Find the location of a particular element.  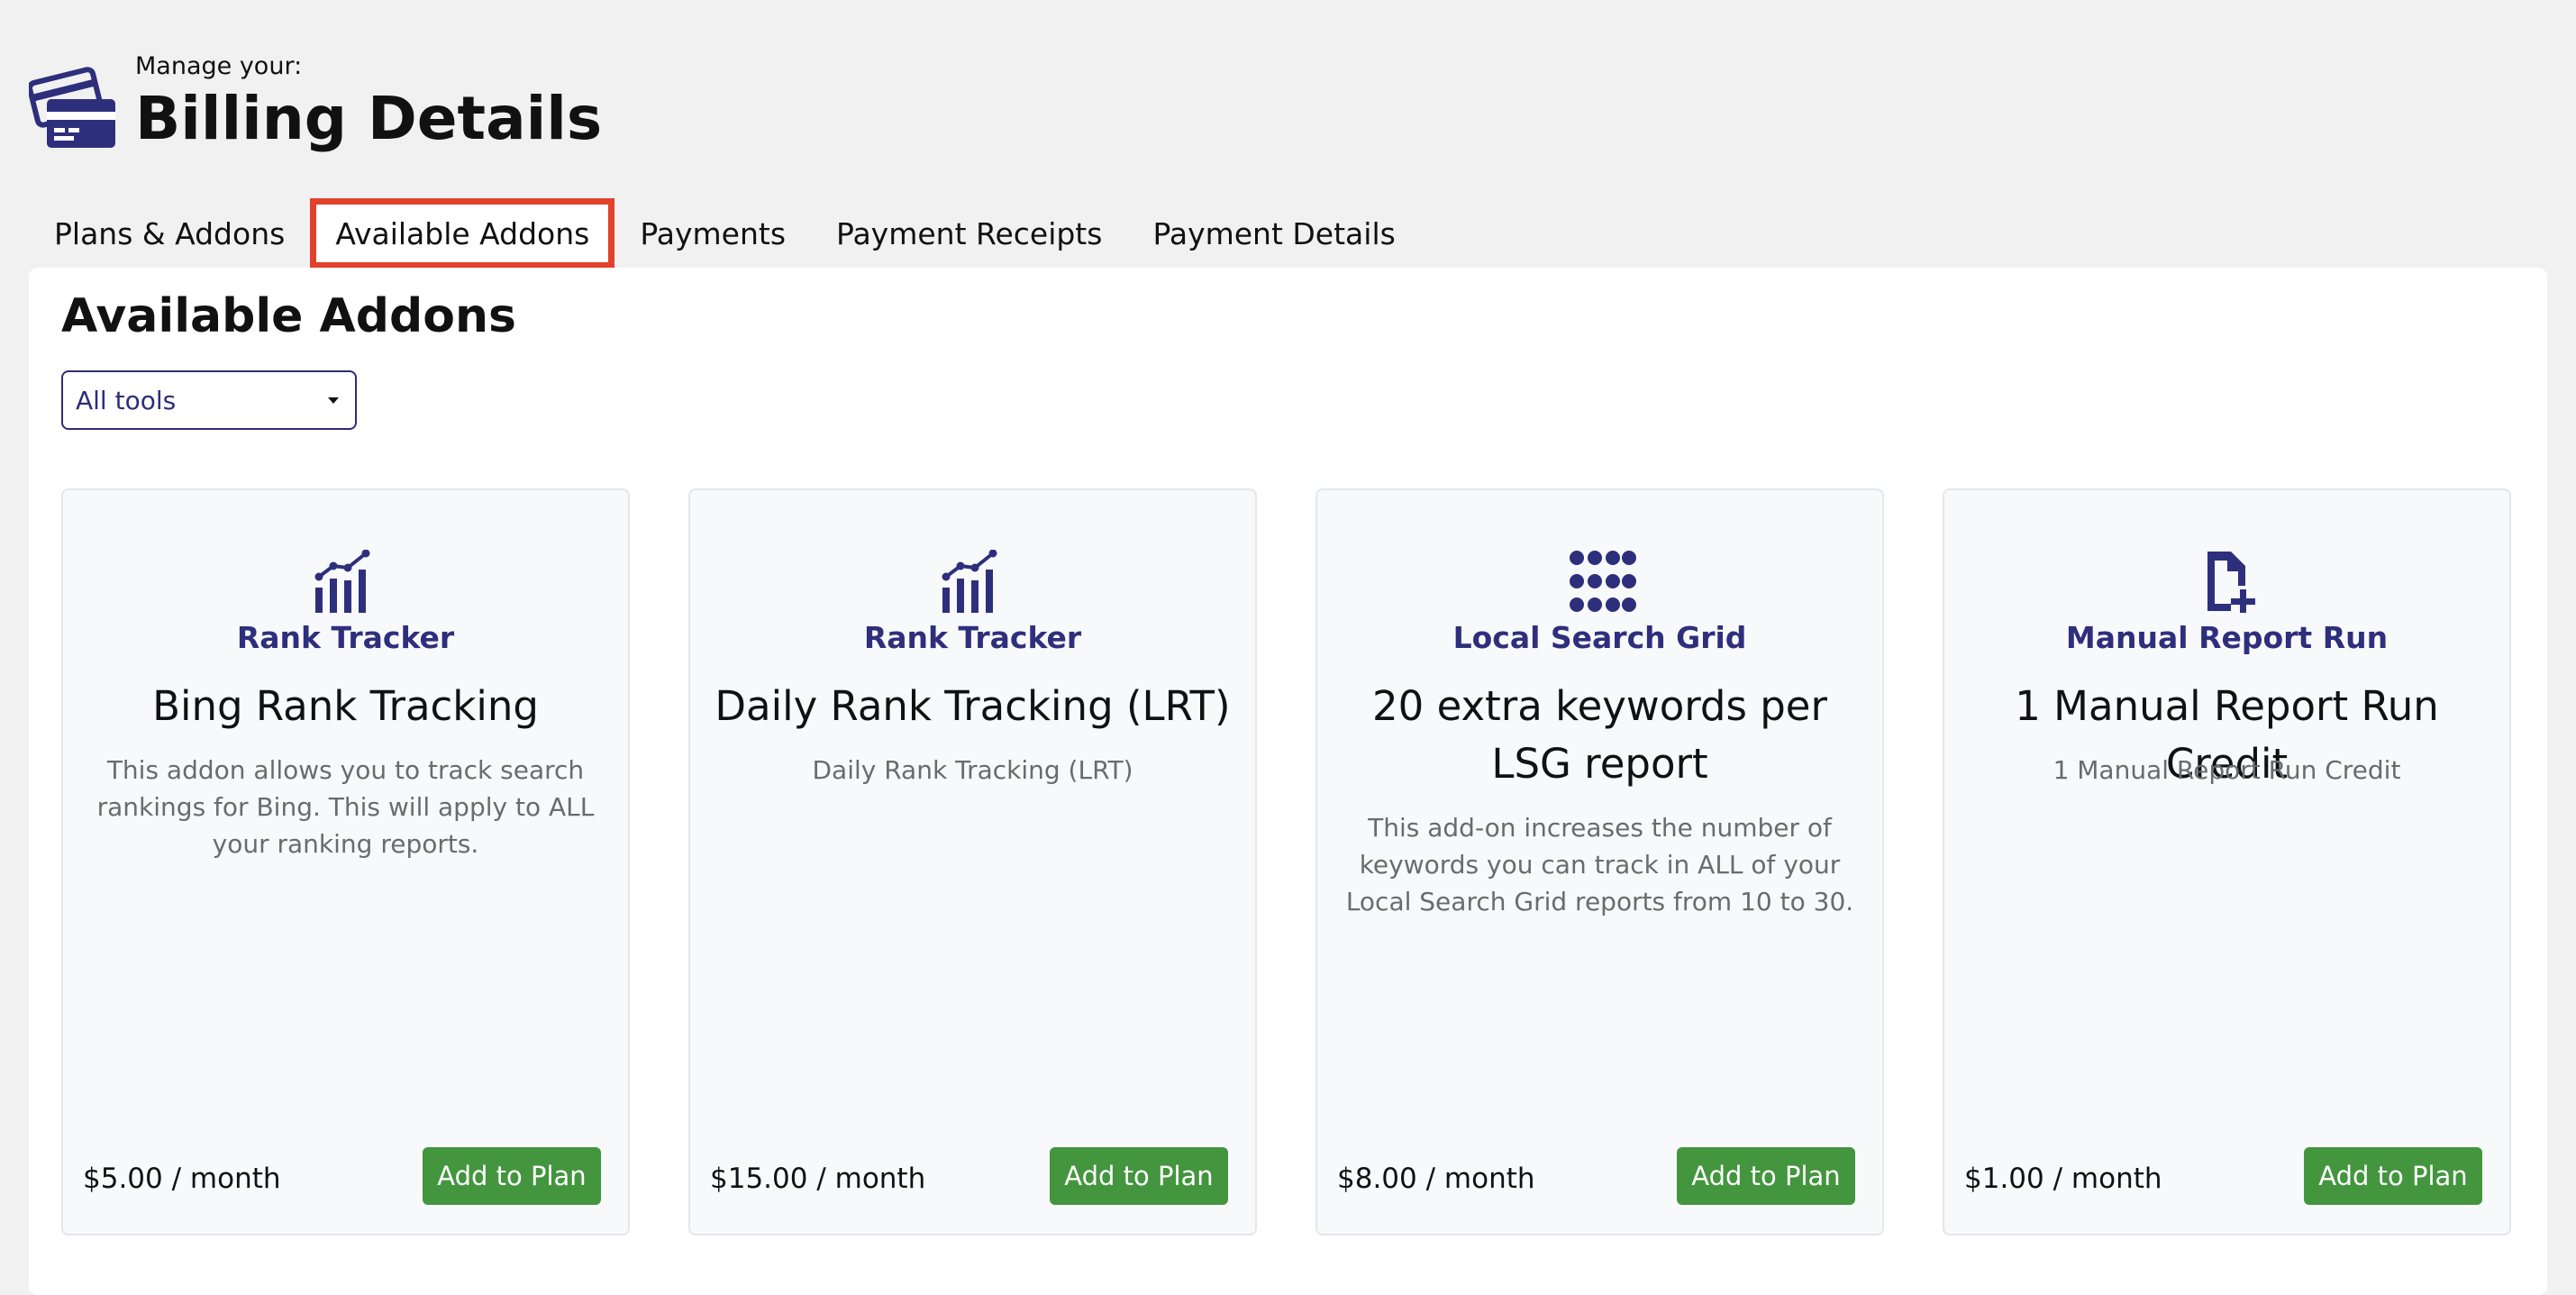

header-subtitle: Manage your: is located at coordinates (219, 66).